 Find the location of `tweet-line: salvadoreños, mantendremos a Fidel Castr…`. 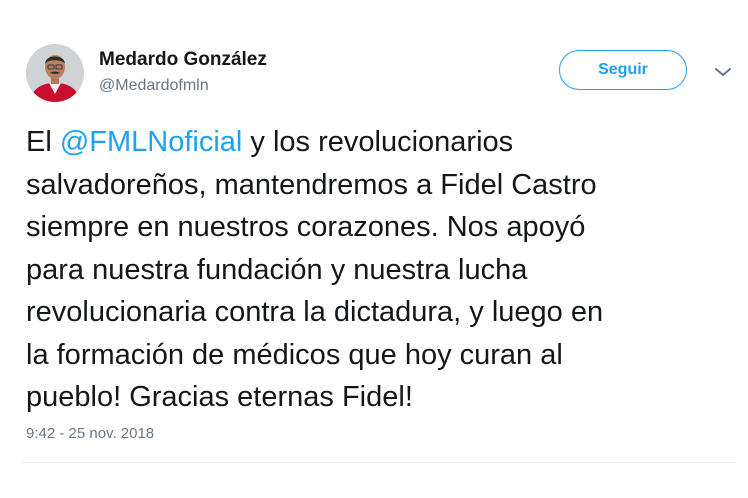

tweet-line: salvadoreños, mantendremos a Fidel Castr… is located at coordinates (311, 184).